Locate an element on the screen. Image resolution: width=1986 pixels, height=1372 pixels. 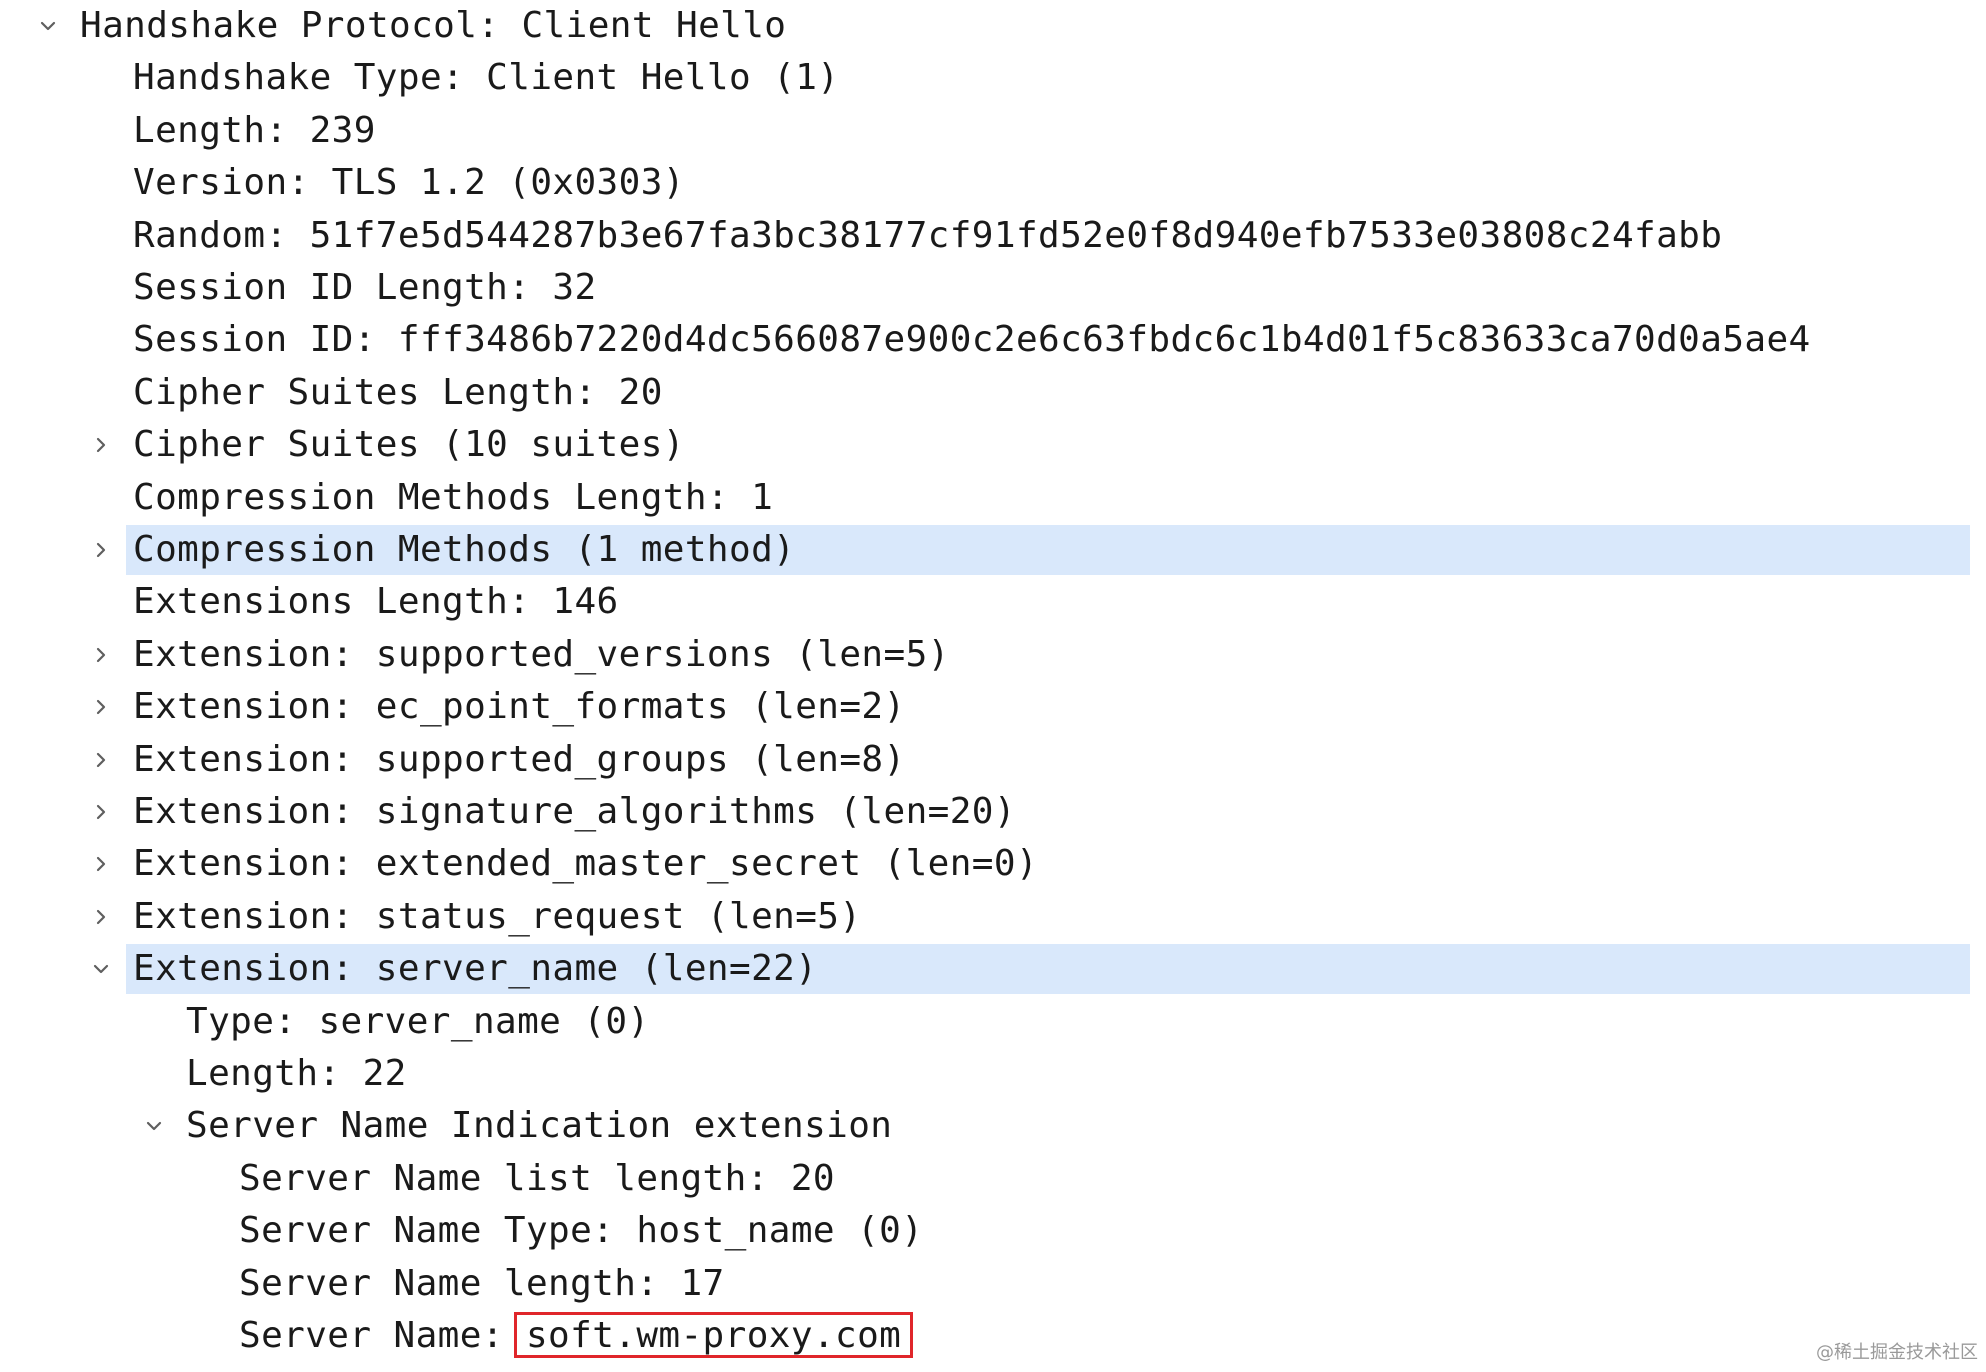
tree-row-label: Server Name Type: host_name (0) is located at coordinates (581, 1231).